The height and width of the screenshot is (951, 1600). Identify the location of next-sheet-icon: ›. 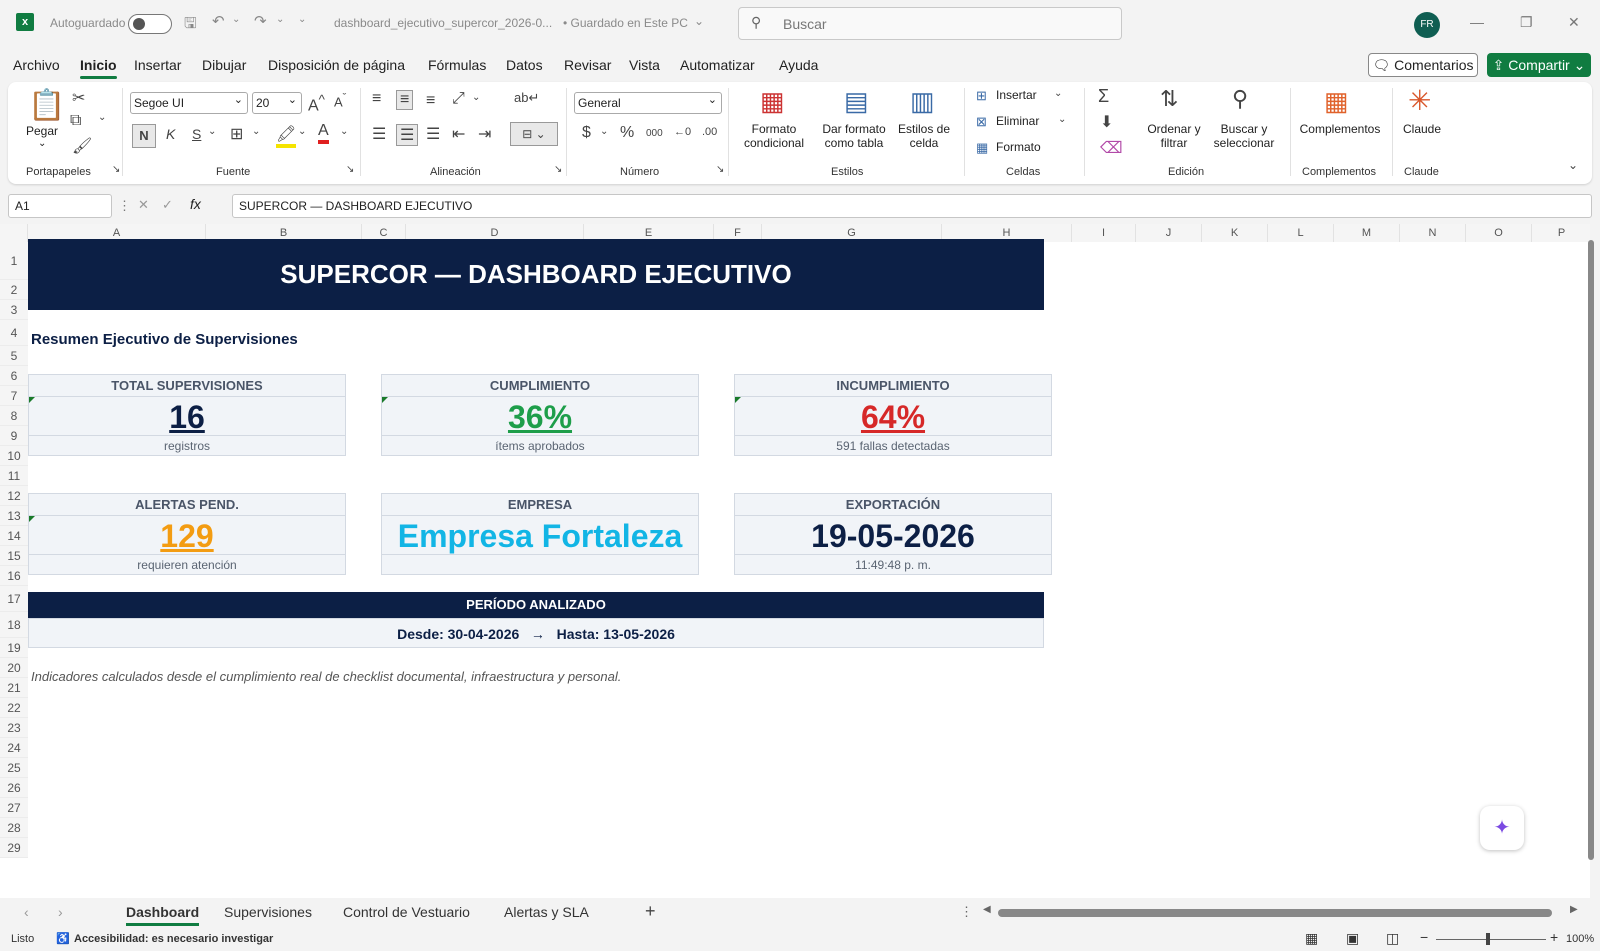
(60, 912).